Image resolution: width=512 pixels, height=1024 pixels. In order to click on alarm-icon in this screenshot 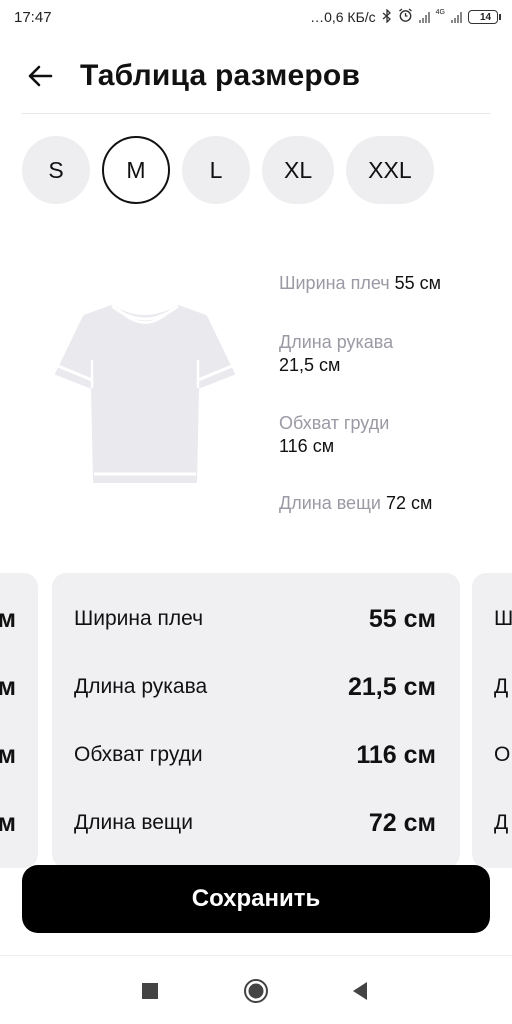, I will do `click(405, 17)`.